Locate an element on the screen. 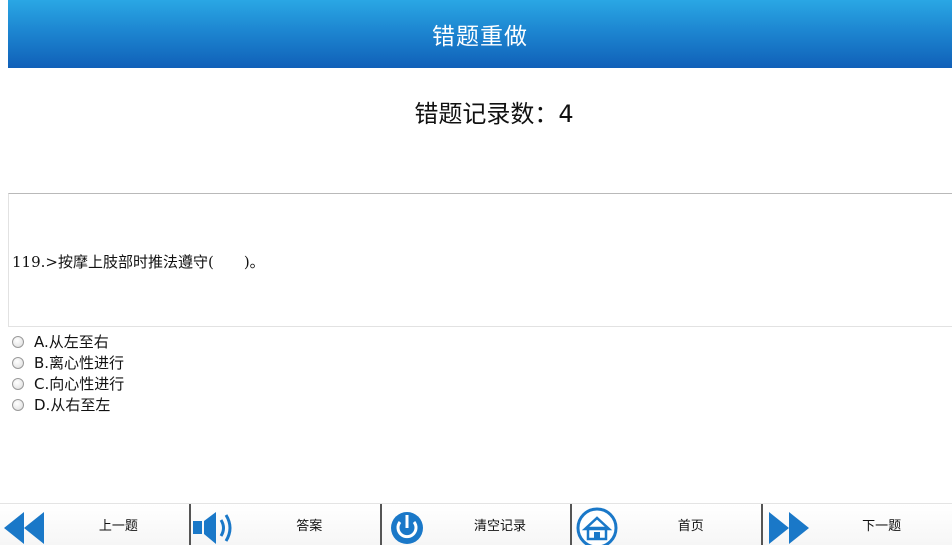  option-b-label: B.离心性进行 is located at coordinates (79, 363).